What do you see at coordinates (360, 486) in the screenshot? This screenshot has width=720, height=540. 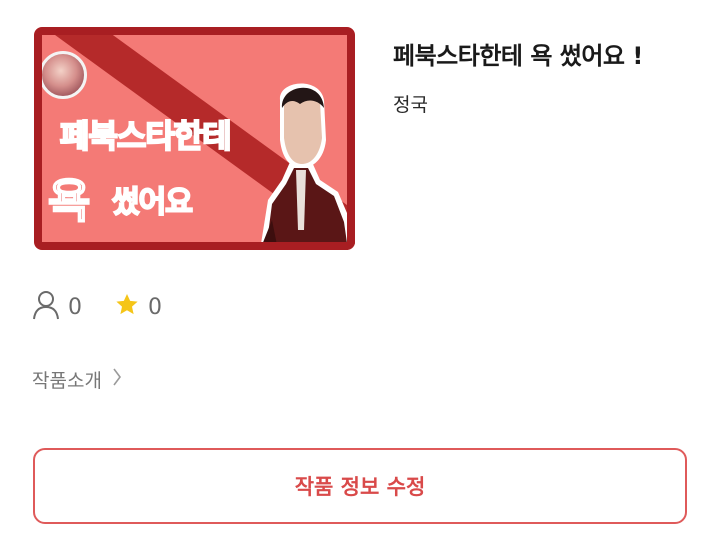 I see `edit-work-info-button: 작품 정보 수정` at bounding box center [360, 486].